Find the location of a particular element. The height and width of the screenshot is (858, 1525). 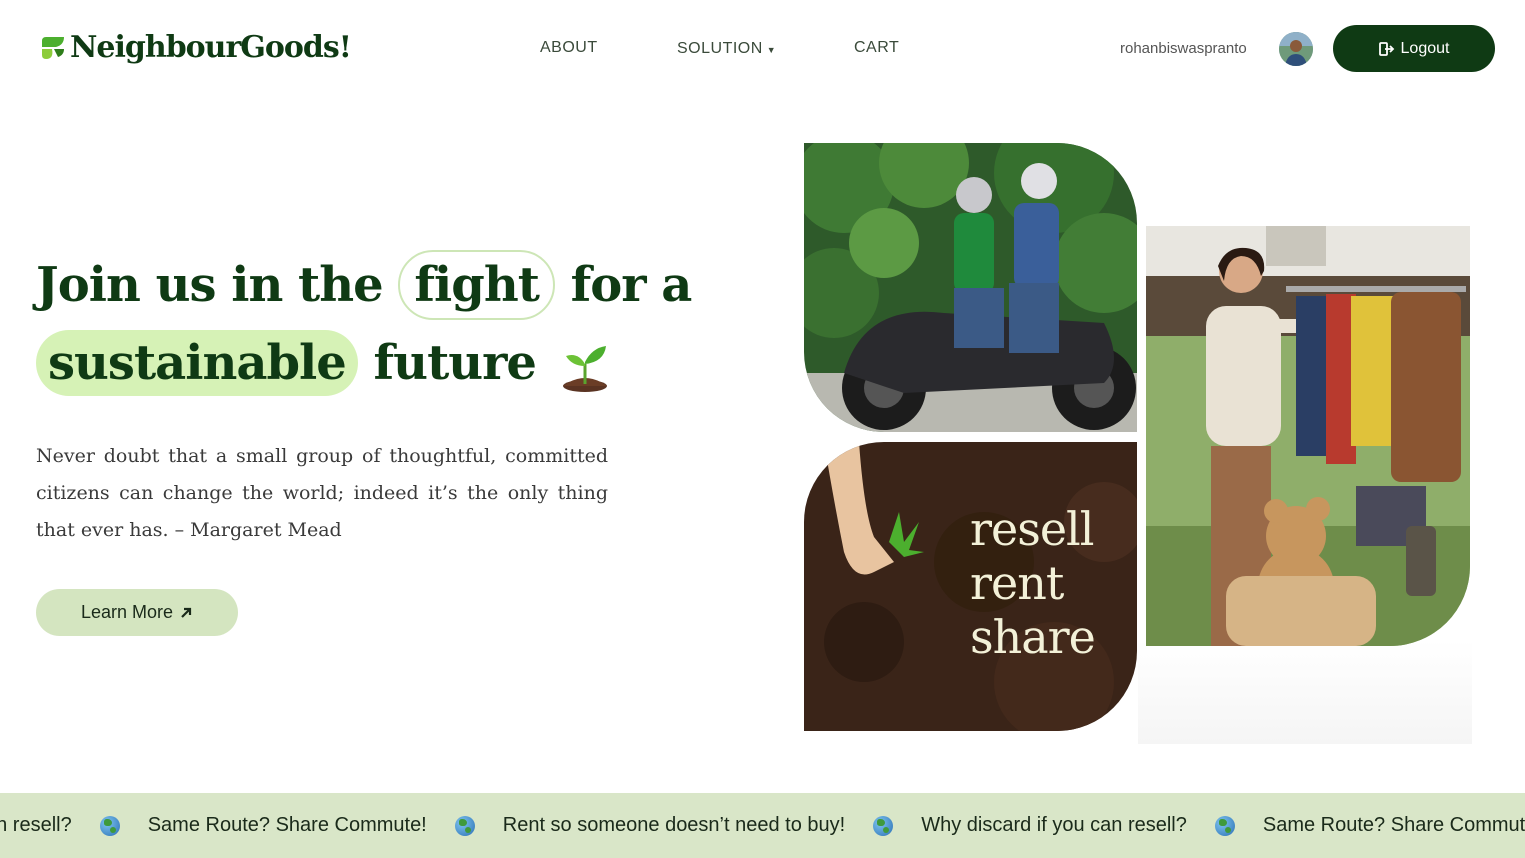

brand-name: NeighbourGoods! is located at coordinates (211, 47).